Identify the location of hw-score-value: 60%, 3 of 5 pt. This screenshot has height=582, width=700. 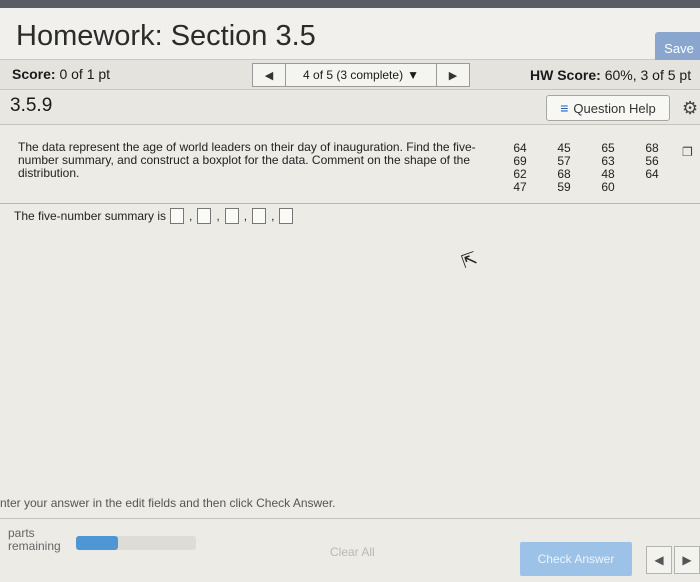
(648, 75).